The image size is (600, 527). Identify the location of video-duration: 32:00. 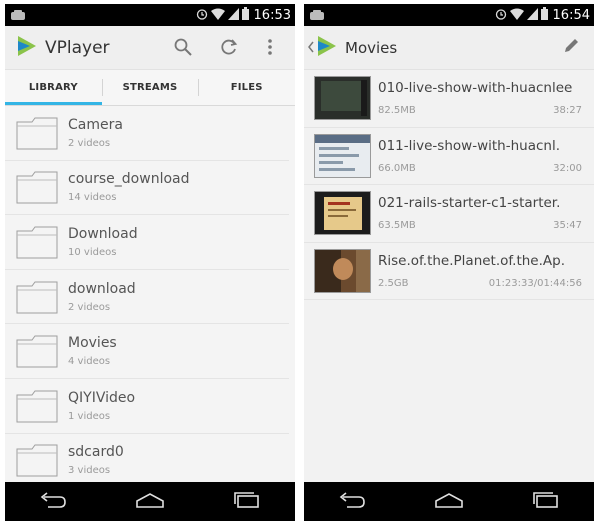
(567, 168).